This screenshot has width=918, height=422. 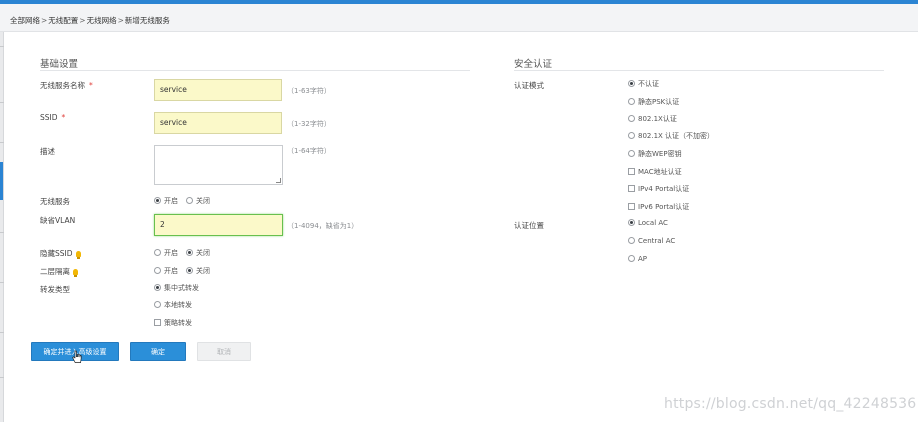 What do you see at coordinates (55, 289) in the screenshot?
I see `forward-type-label: 转发类型` at bounding box center [55, 289].